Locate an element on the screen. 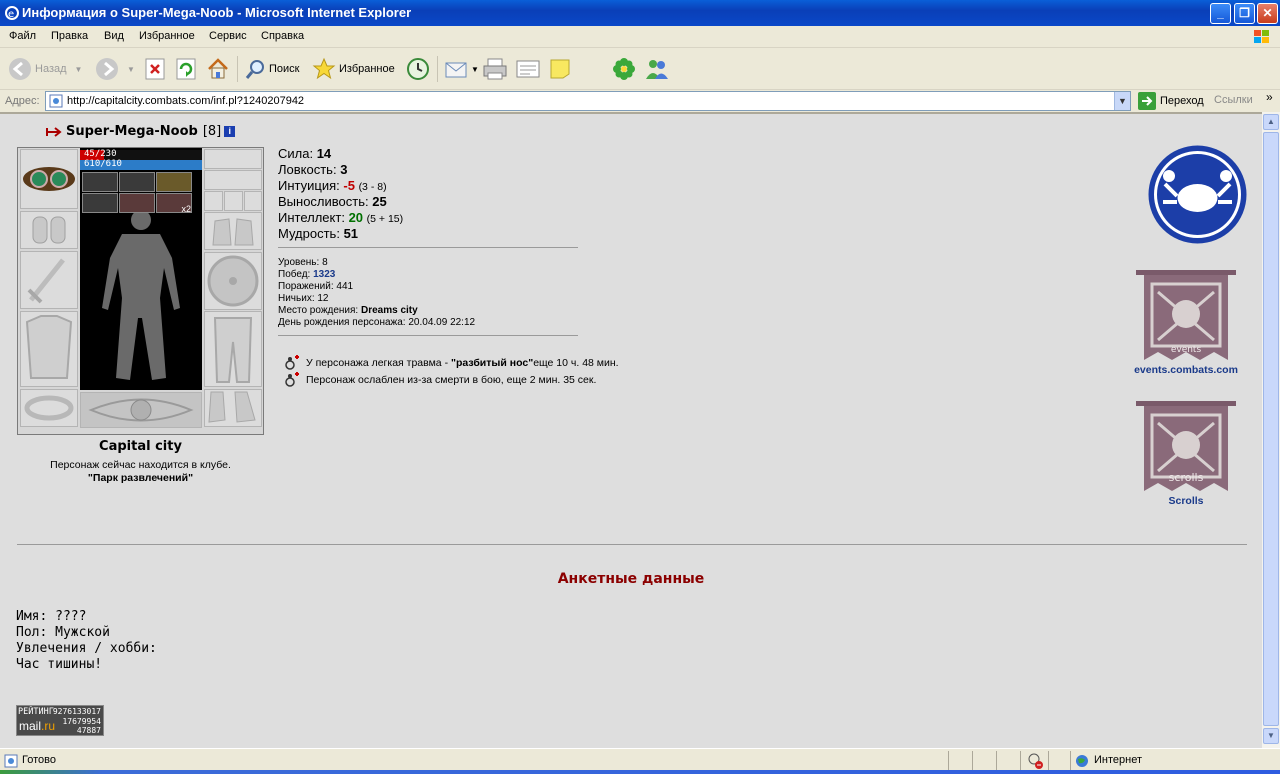 The image size is (1280, 774). character-header: Super-Mega-Noob [8] i is located at coordinates (141, 131).